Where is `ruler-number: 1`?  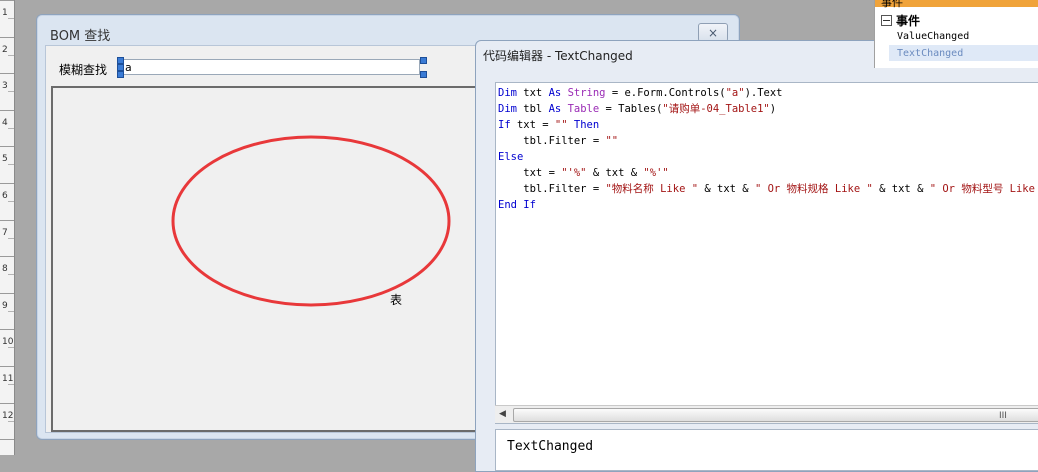 ruler-number: 1 is located at coordinates (5, 13).